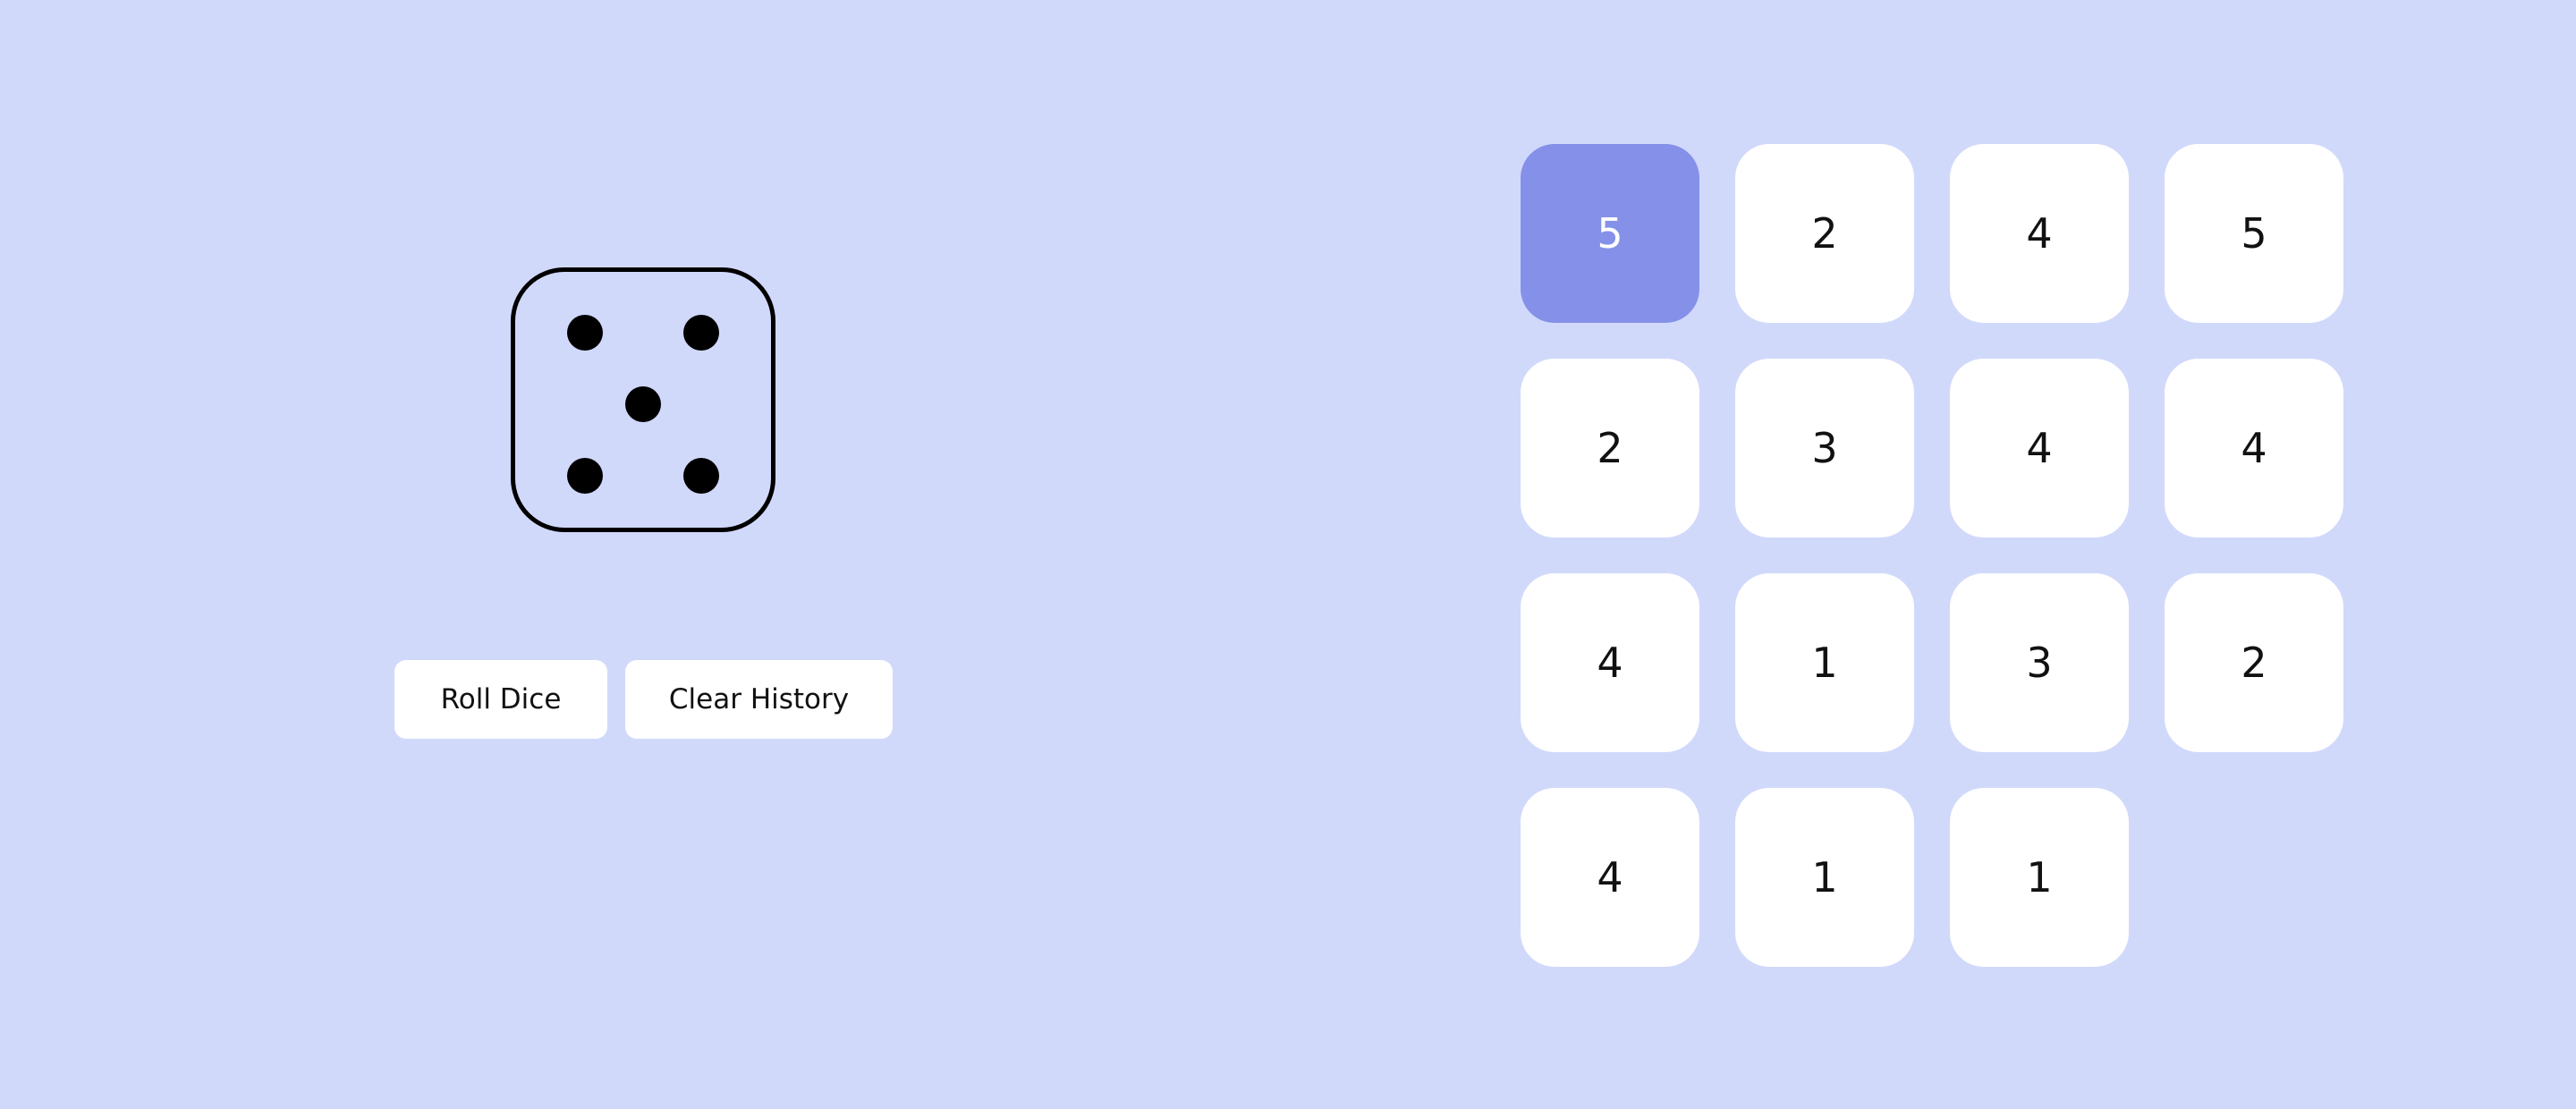  I want to click on history-cell: 5, so click(2254, 234).